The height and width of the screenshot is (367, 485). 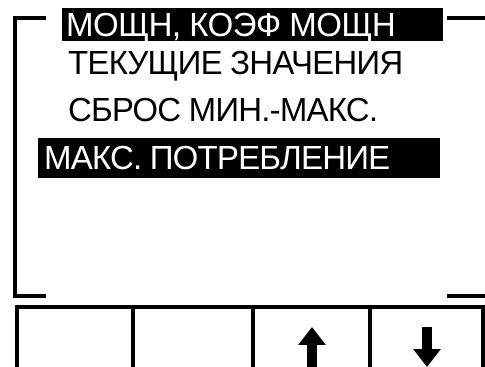 I want to click on softkey-down, so click(x=426, y=336).